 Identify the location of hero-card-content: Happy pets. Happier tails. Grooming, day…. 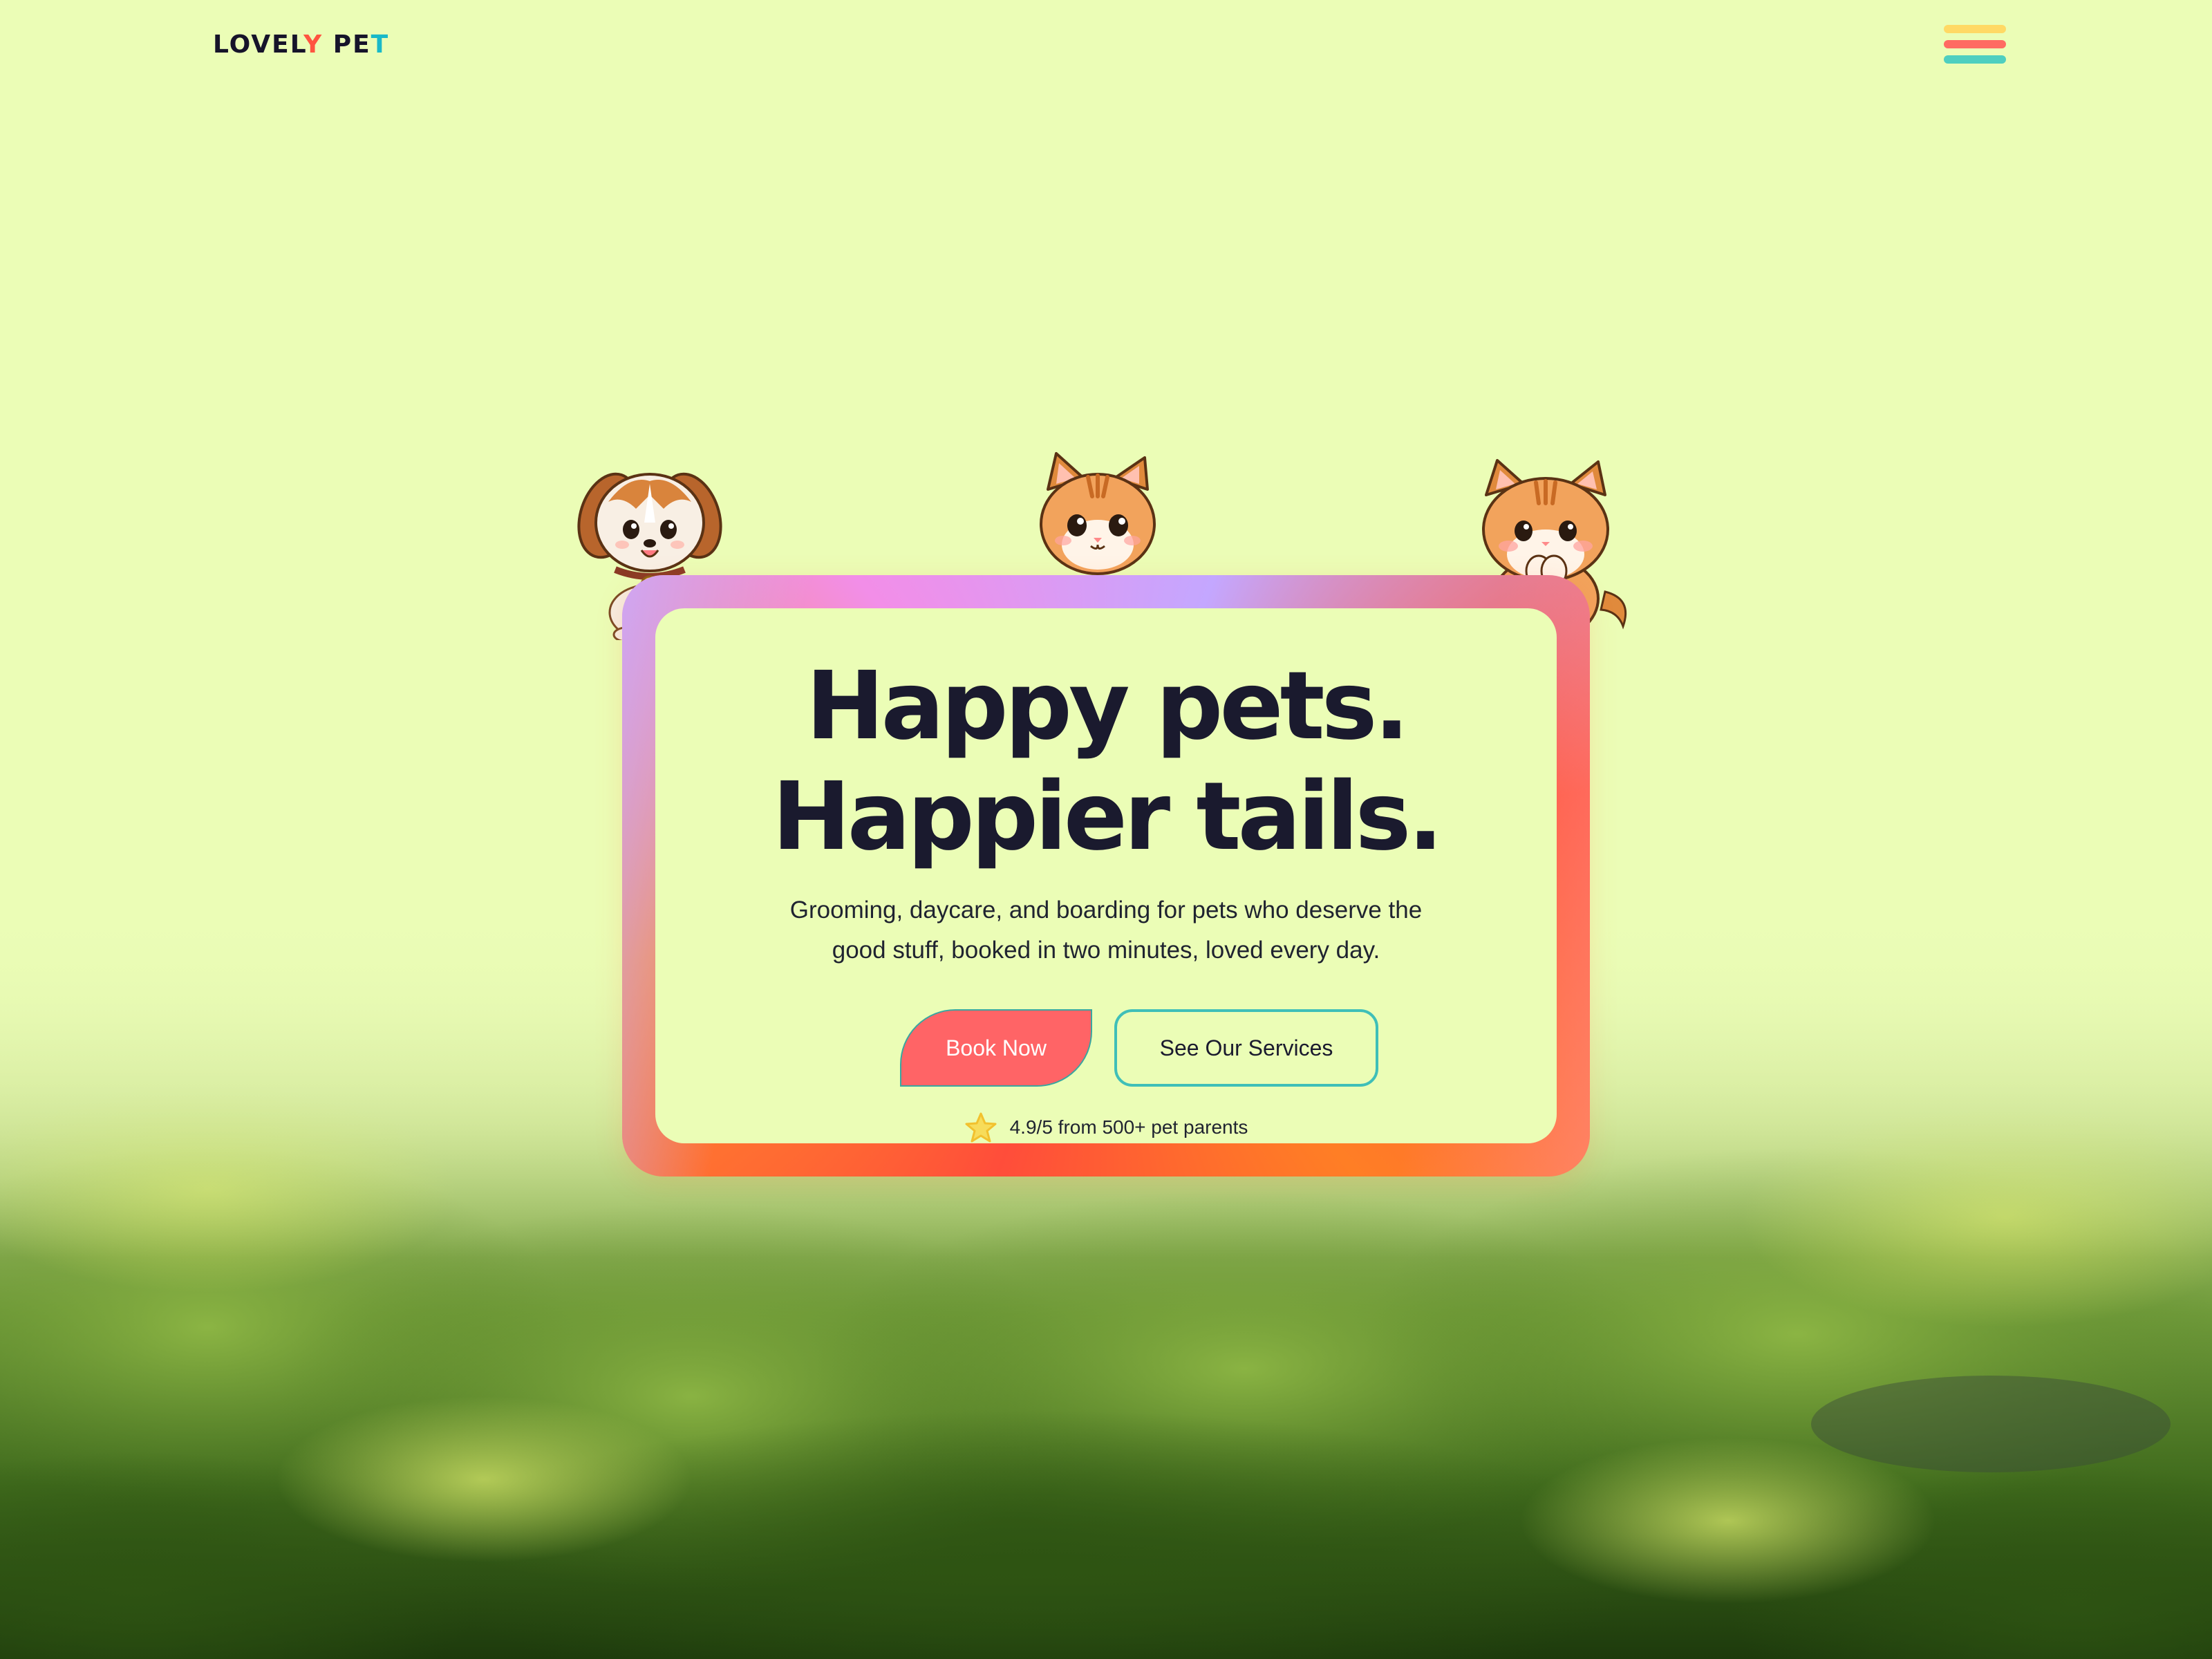
(1106, 875).